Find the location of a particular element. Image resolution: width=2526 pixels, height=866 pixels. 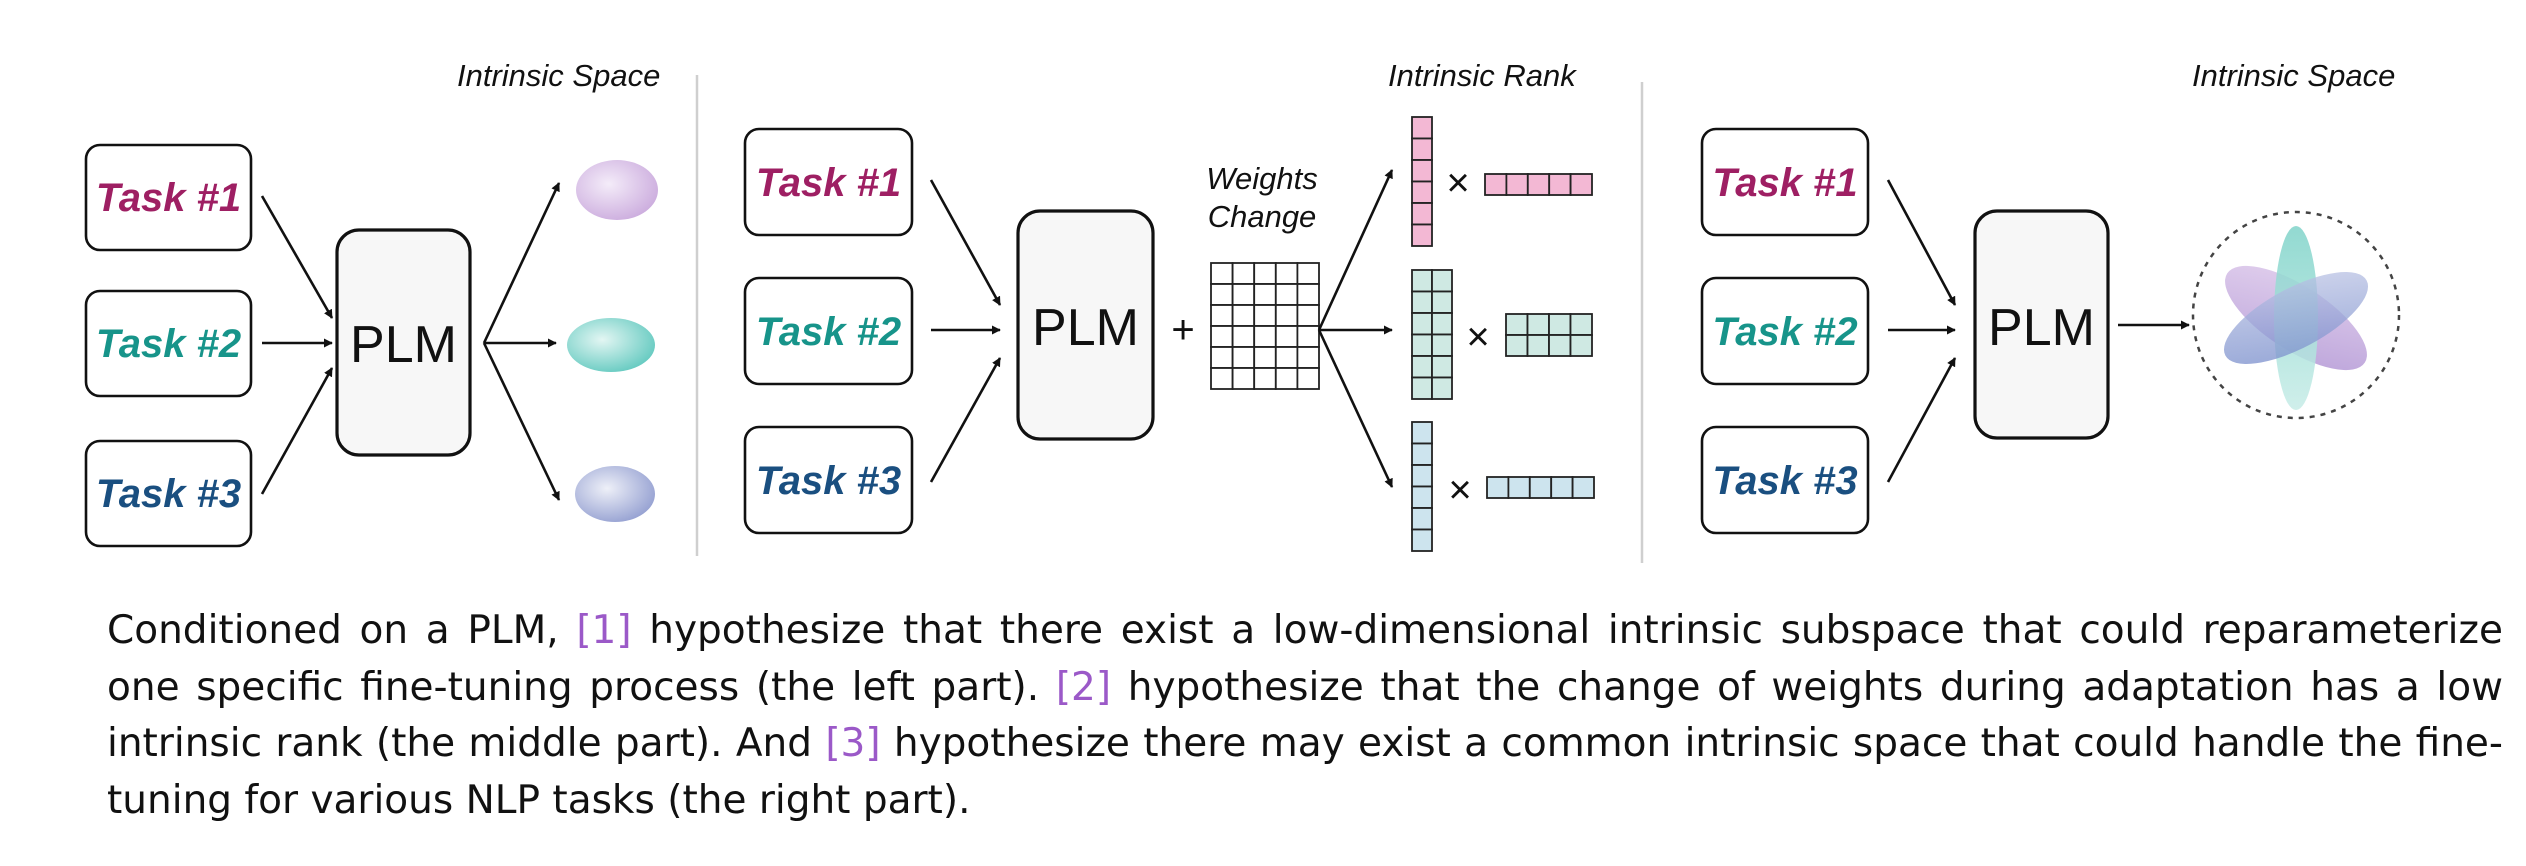

plm-box-middle: PLM is located at coordinates (1085, 325).